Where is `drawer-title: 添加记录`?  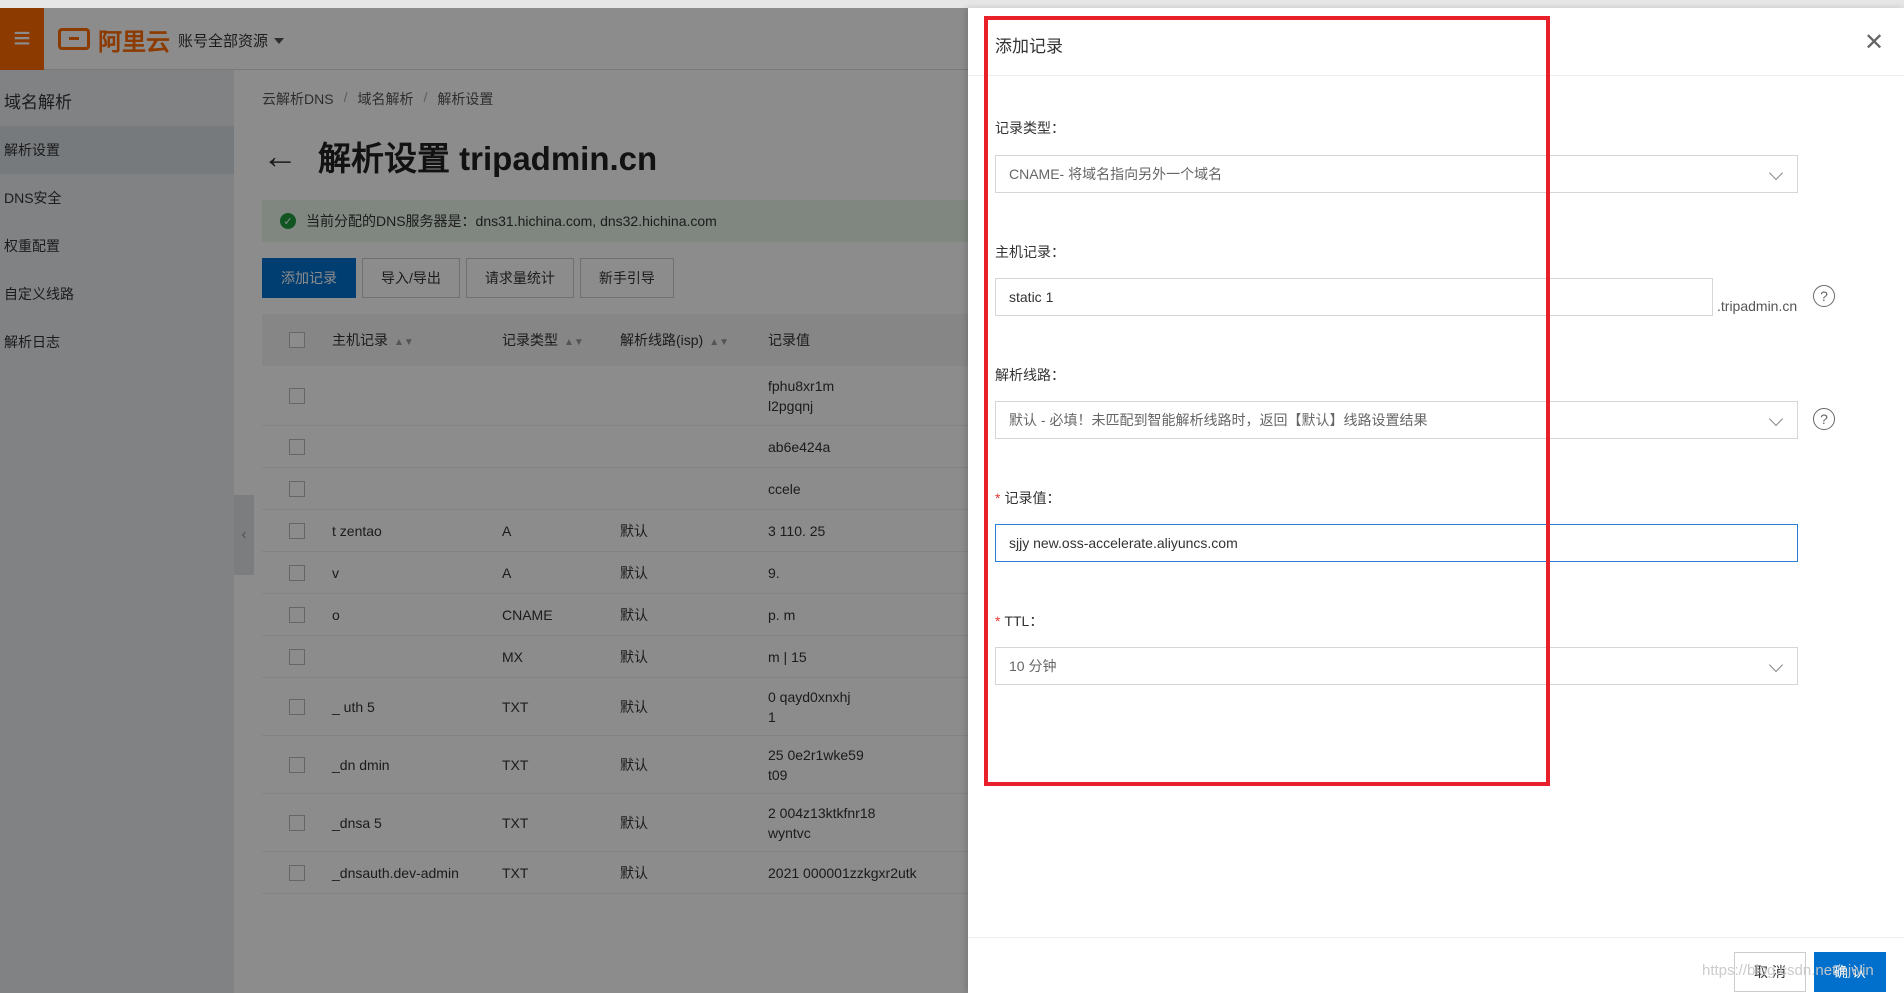
drawer-title: 添加记录 is located at coordinates (1029, 46).